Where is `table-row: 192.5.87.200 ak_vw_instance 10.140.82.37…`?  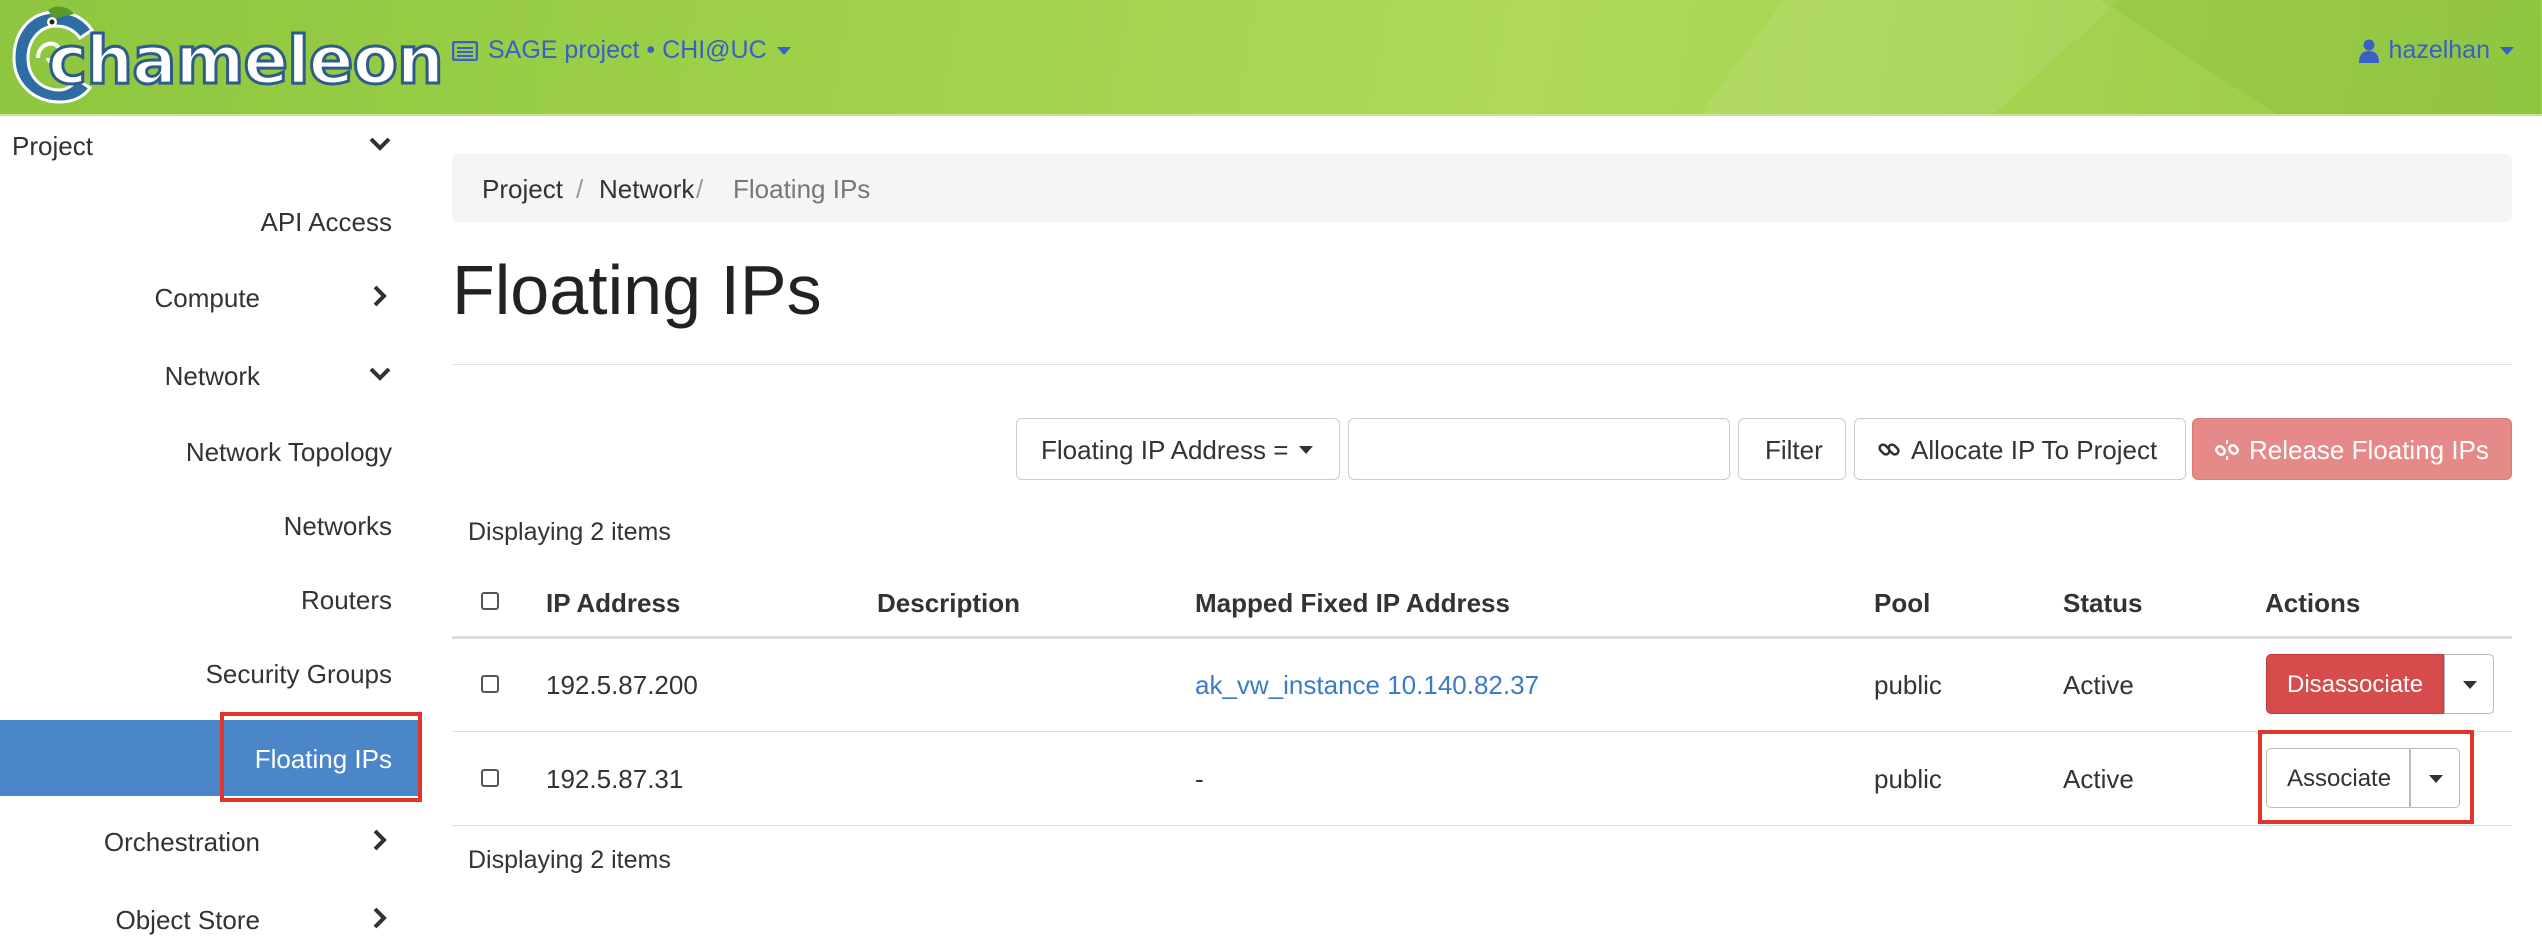 table-row: 192.5.87.200 ak_vw_instance 10.140.82.37… is located at coordinates (1482, 685).